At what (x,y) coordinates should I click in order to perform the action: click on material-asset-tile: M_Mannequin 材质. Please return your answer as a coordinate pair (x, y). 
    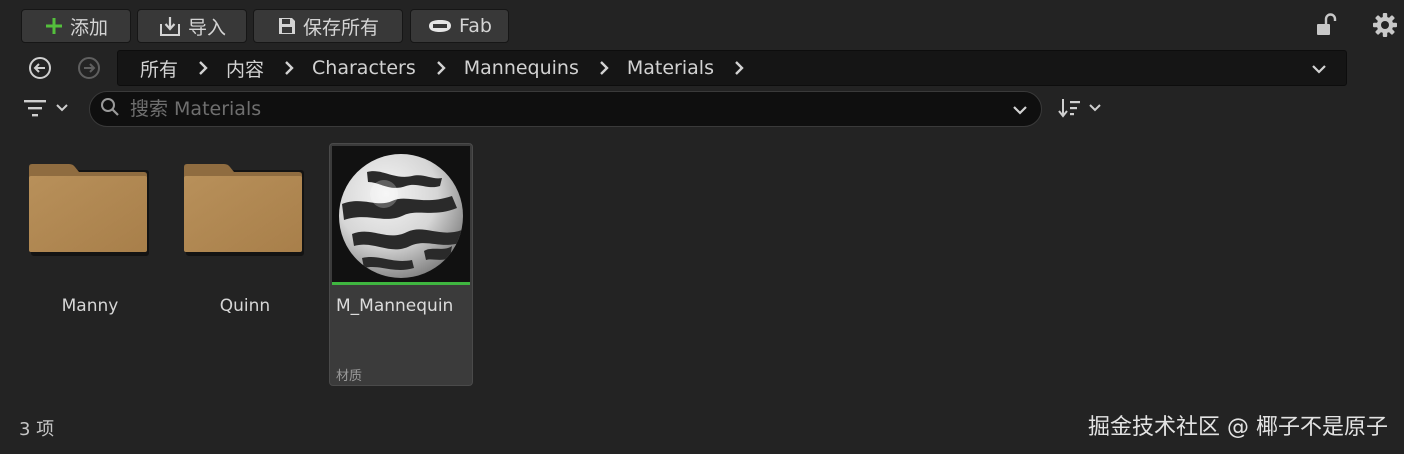
    Looking at the image, I should click on (401, 264).